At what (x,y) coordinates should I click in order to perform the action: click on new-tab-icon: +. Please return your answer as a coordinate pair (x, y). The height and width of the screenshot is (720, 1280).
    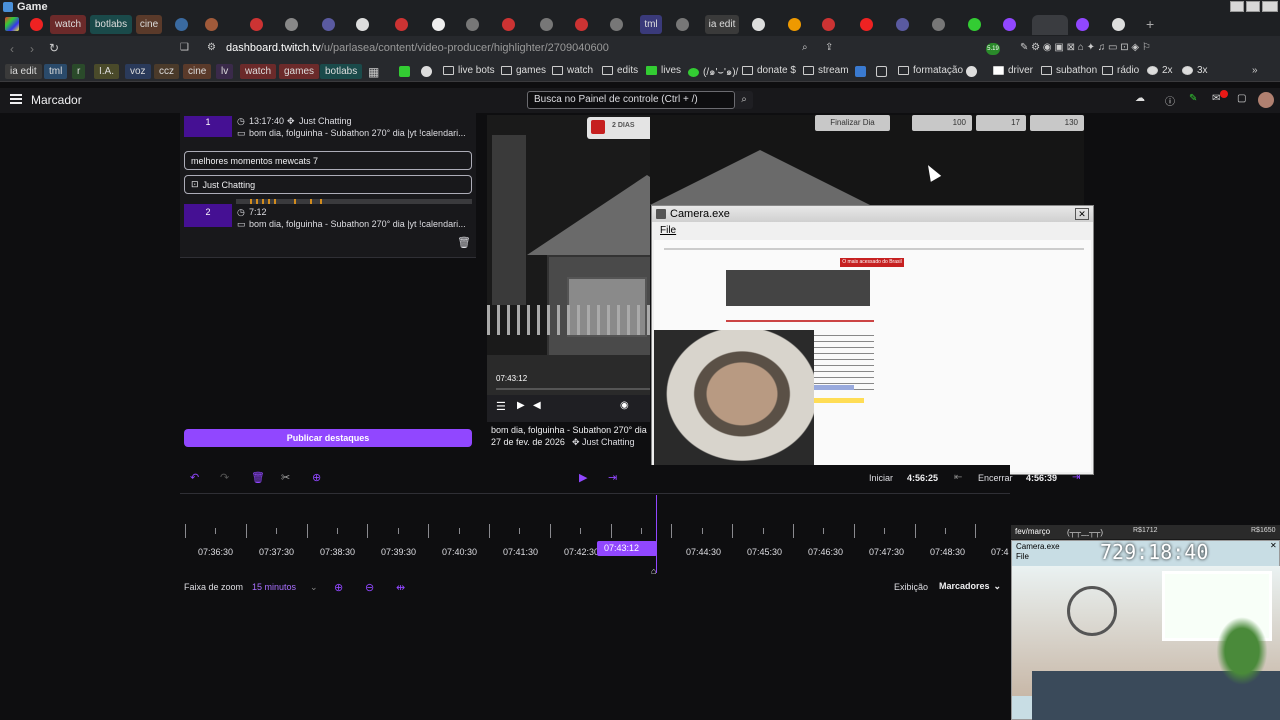
    Looking at the image, I should click on (1150, 24).